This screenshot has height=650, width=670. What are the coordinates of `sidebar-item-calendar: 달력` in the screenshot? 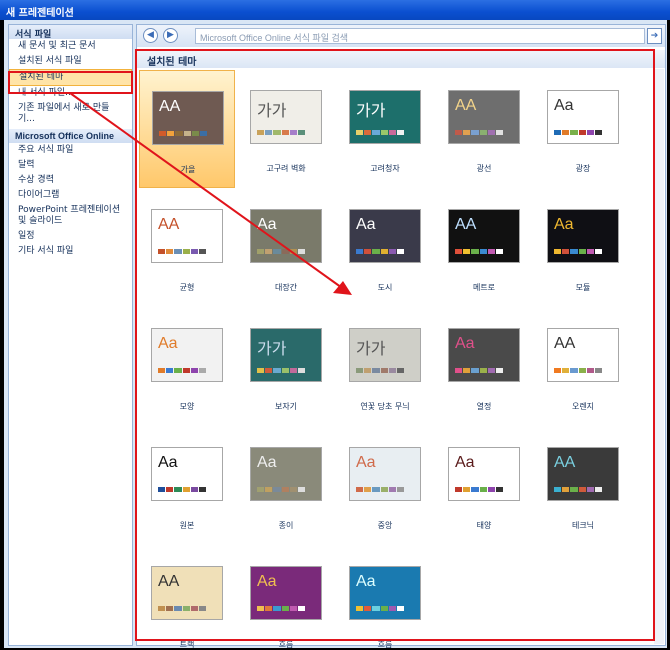 It's located at (70, 165).